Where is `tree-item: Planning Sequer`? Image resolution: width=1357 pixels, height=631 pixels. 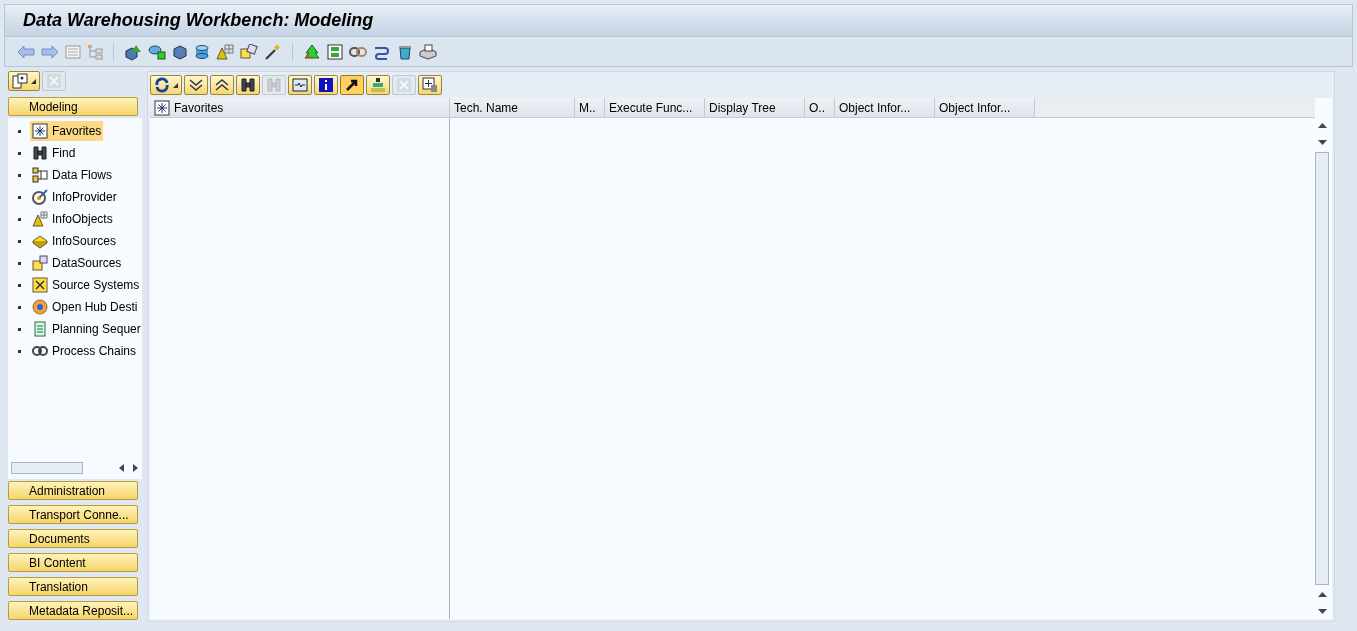 tree-item: Planning Sequer is located at coordinates (86, 329).